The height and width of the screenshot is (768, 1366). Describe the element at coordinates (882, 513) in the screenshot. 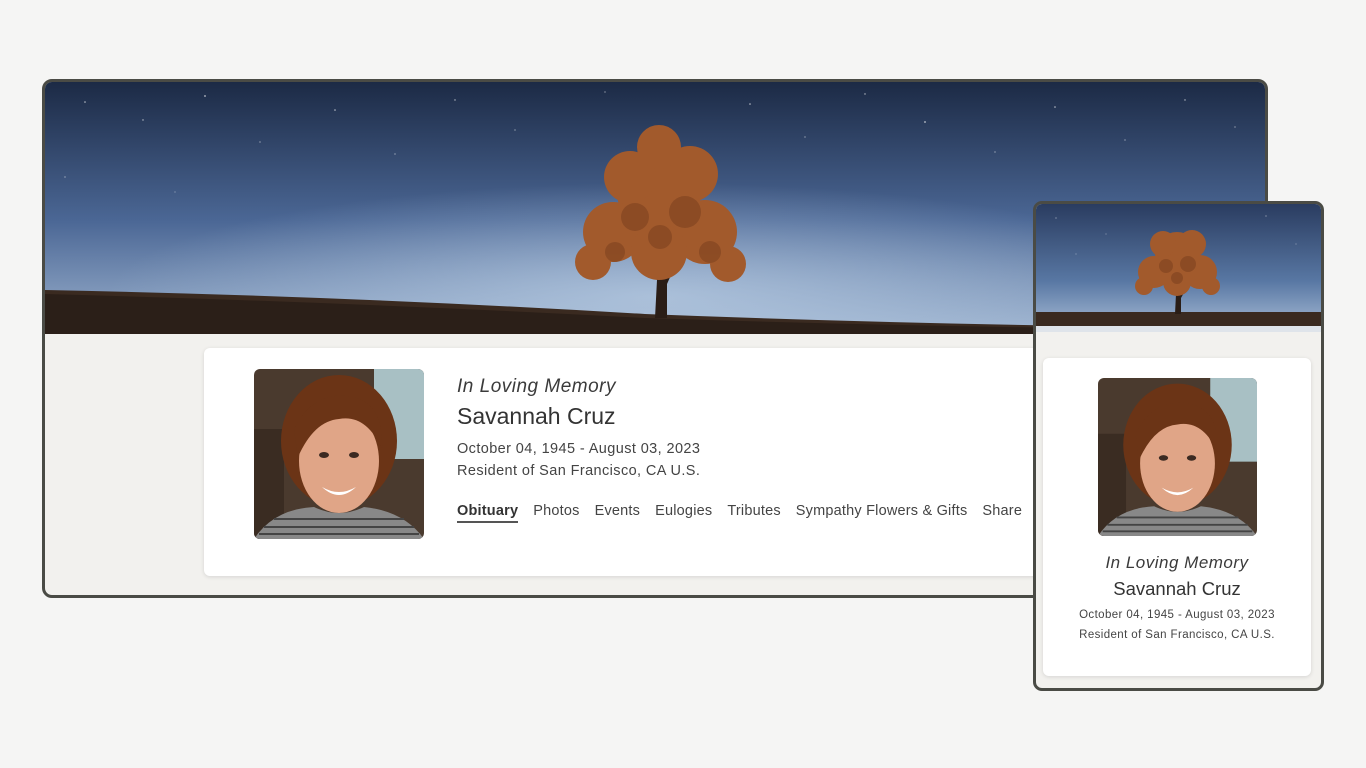

I see `tab-sympathy-flowers-gifts: Sympathy Flowers & Gifts` at that location.